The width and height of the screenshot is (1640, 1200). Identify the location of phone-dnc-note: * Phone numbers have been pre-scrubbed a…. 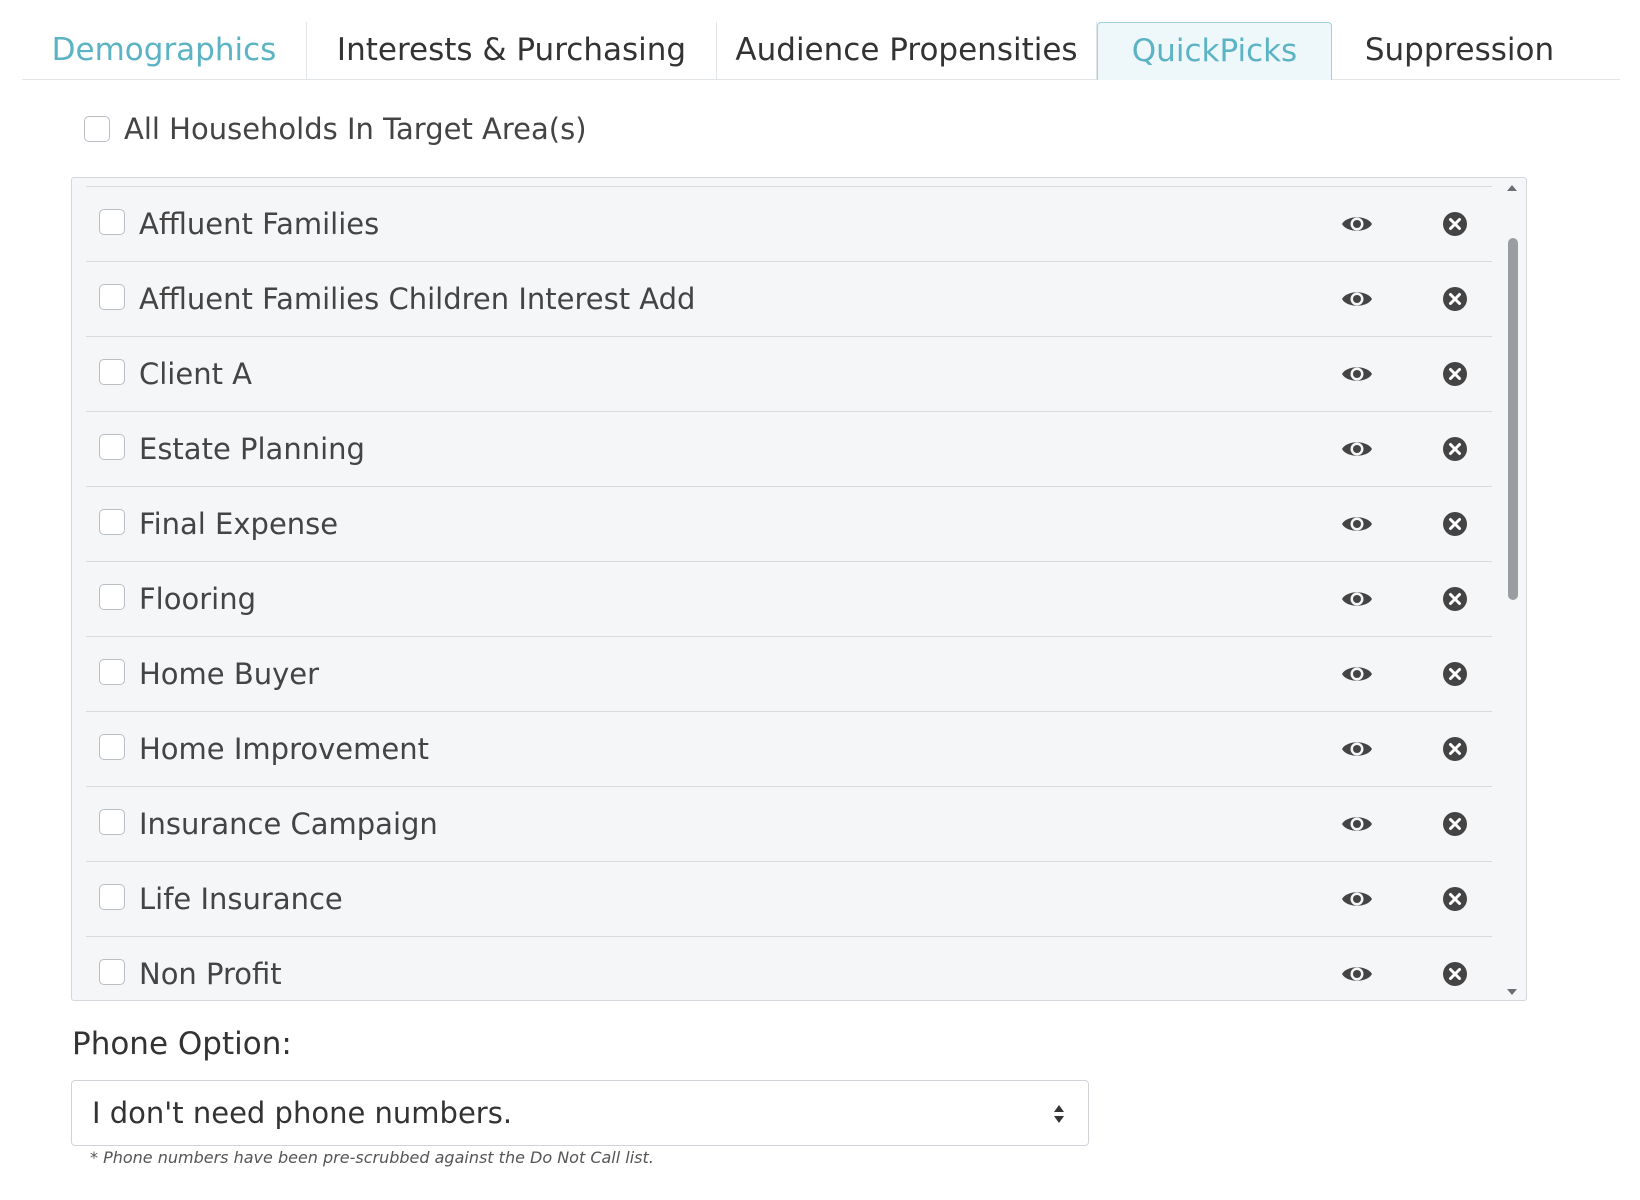
(372, 1157).